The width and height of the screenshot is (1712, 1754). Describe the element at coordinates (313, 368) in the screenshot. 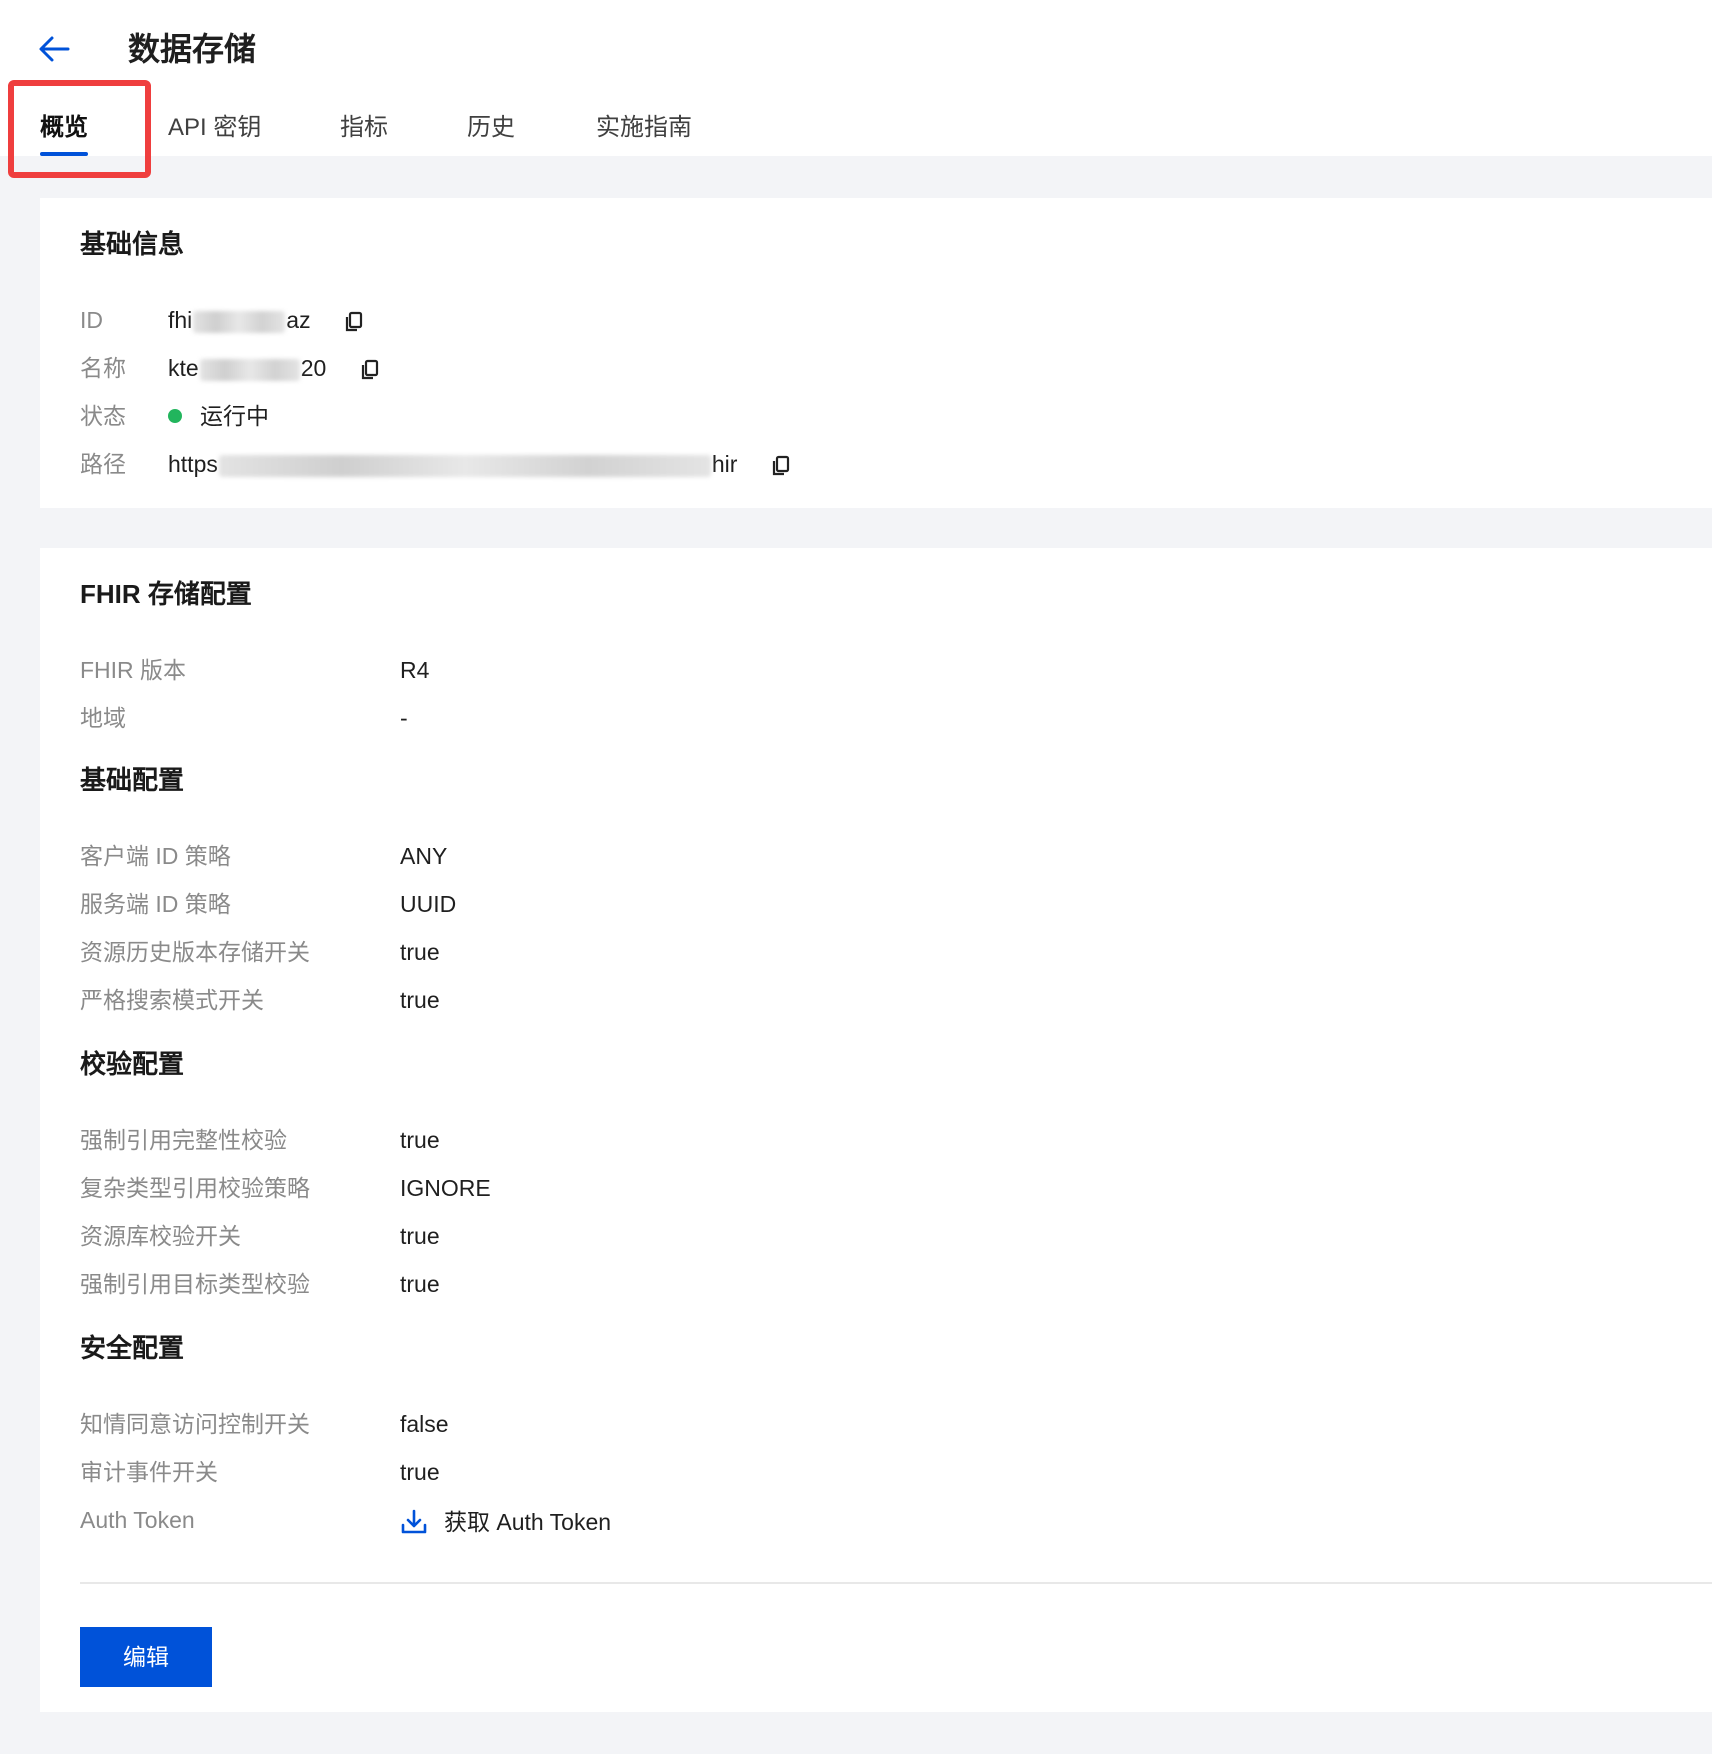

I see `name-value-suffix: 20` at that location.